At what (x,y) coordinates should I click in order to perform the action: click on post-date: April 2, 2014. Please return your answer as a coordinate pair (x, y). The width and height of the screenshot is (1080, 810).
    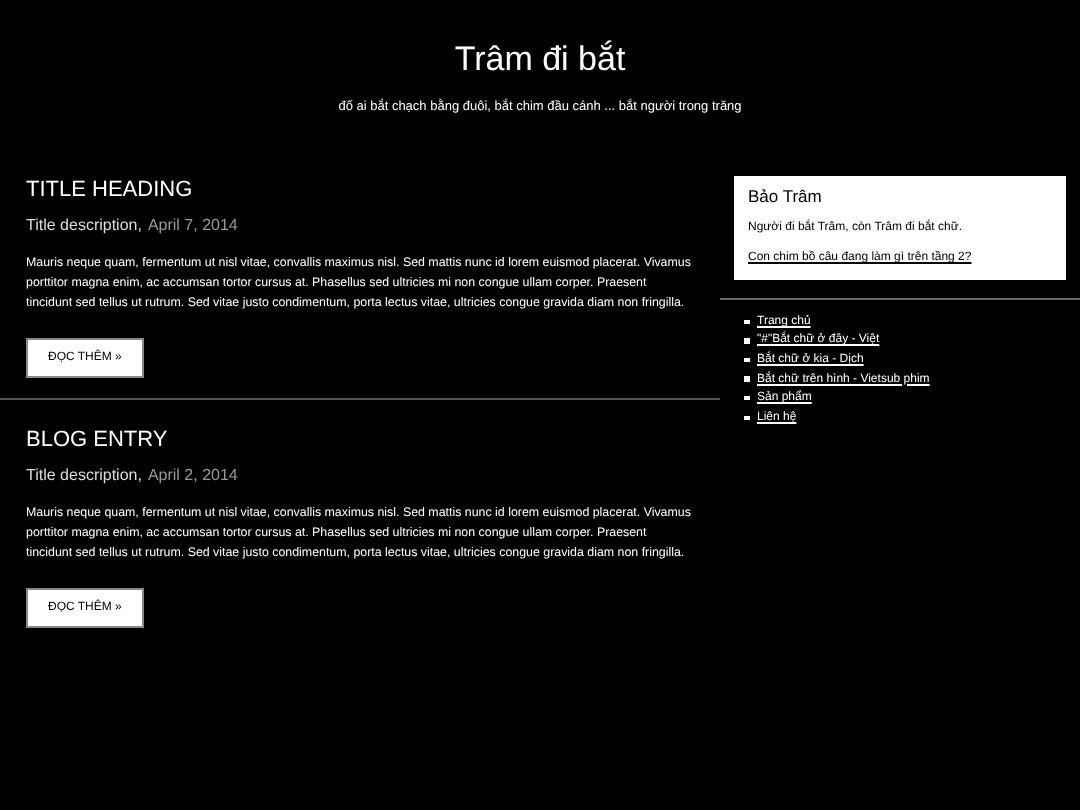
    Looking at the image, I should click on (192, 475).